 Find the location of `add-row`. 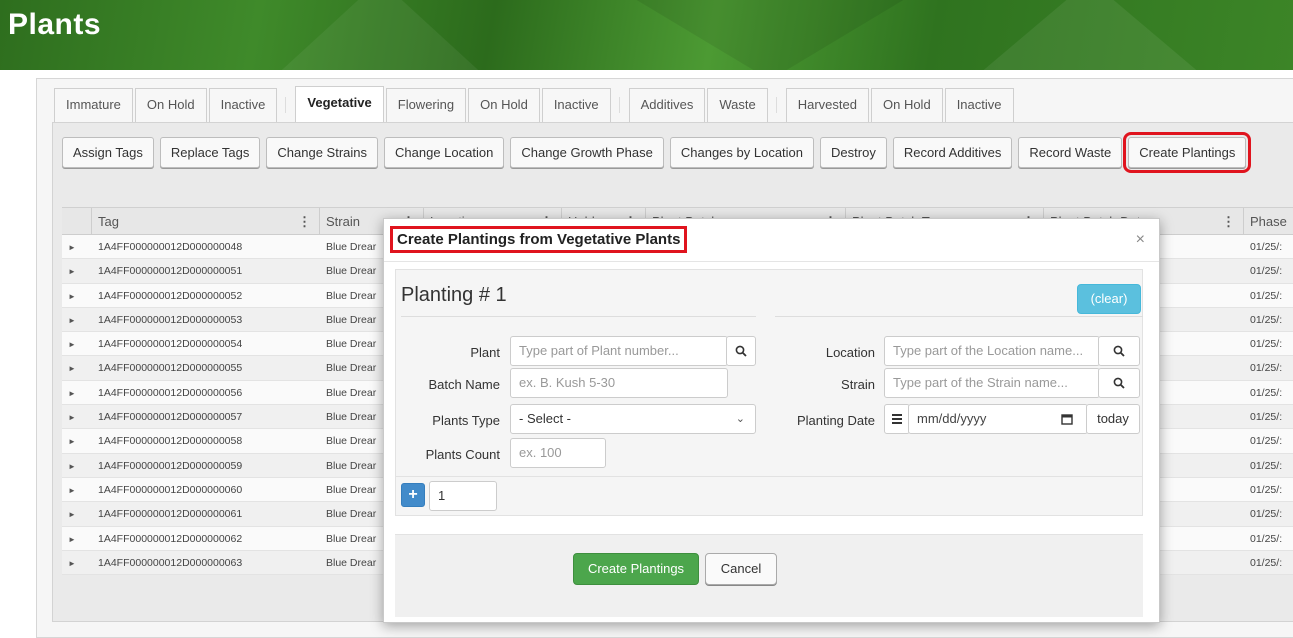

add-row is located at coordinates (769, 496).